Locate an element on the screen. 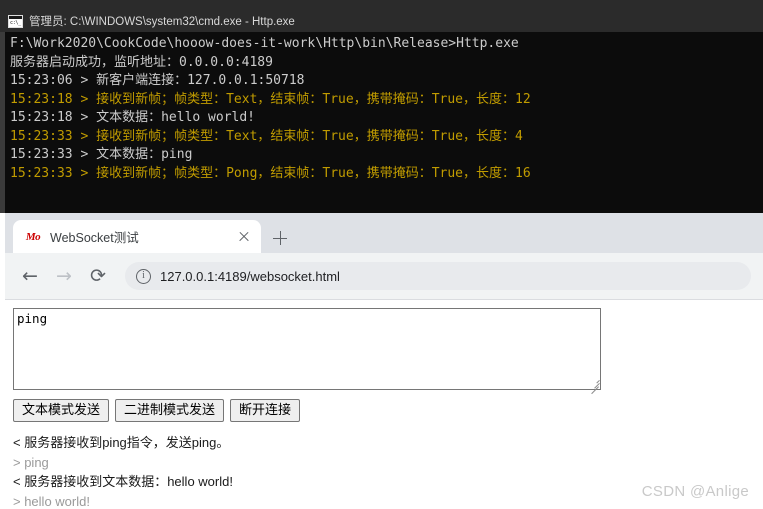  console-line: 15:23:06 > 新客户端连接：127.0.0.1:50718 is located at coordinates (157, 80).